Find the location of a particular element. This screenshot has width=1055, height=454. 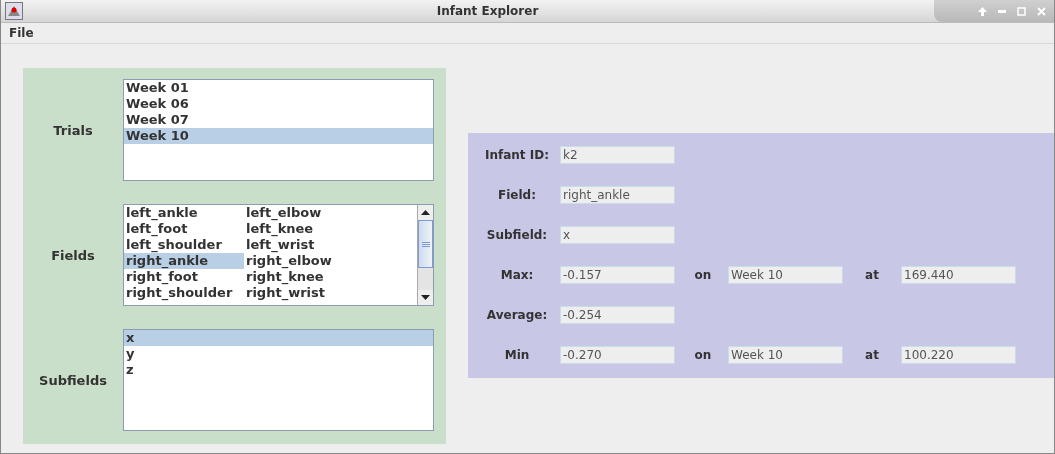

list-item: right_ankle is located at coordinates (184, 261).